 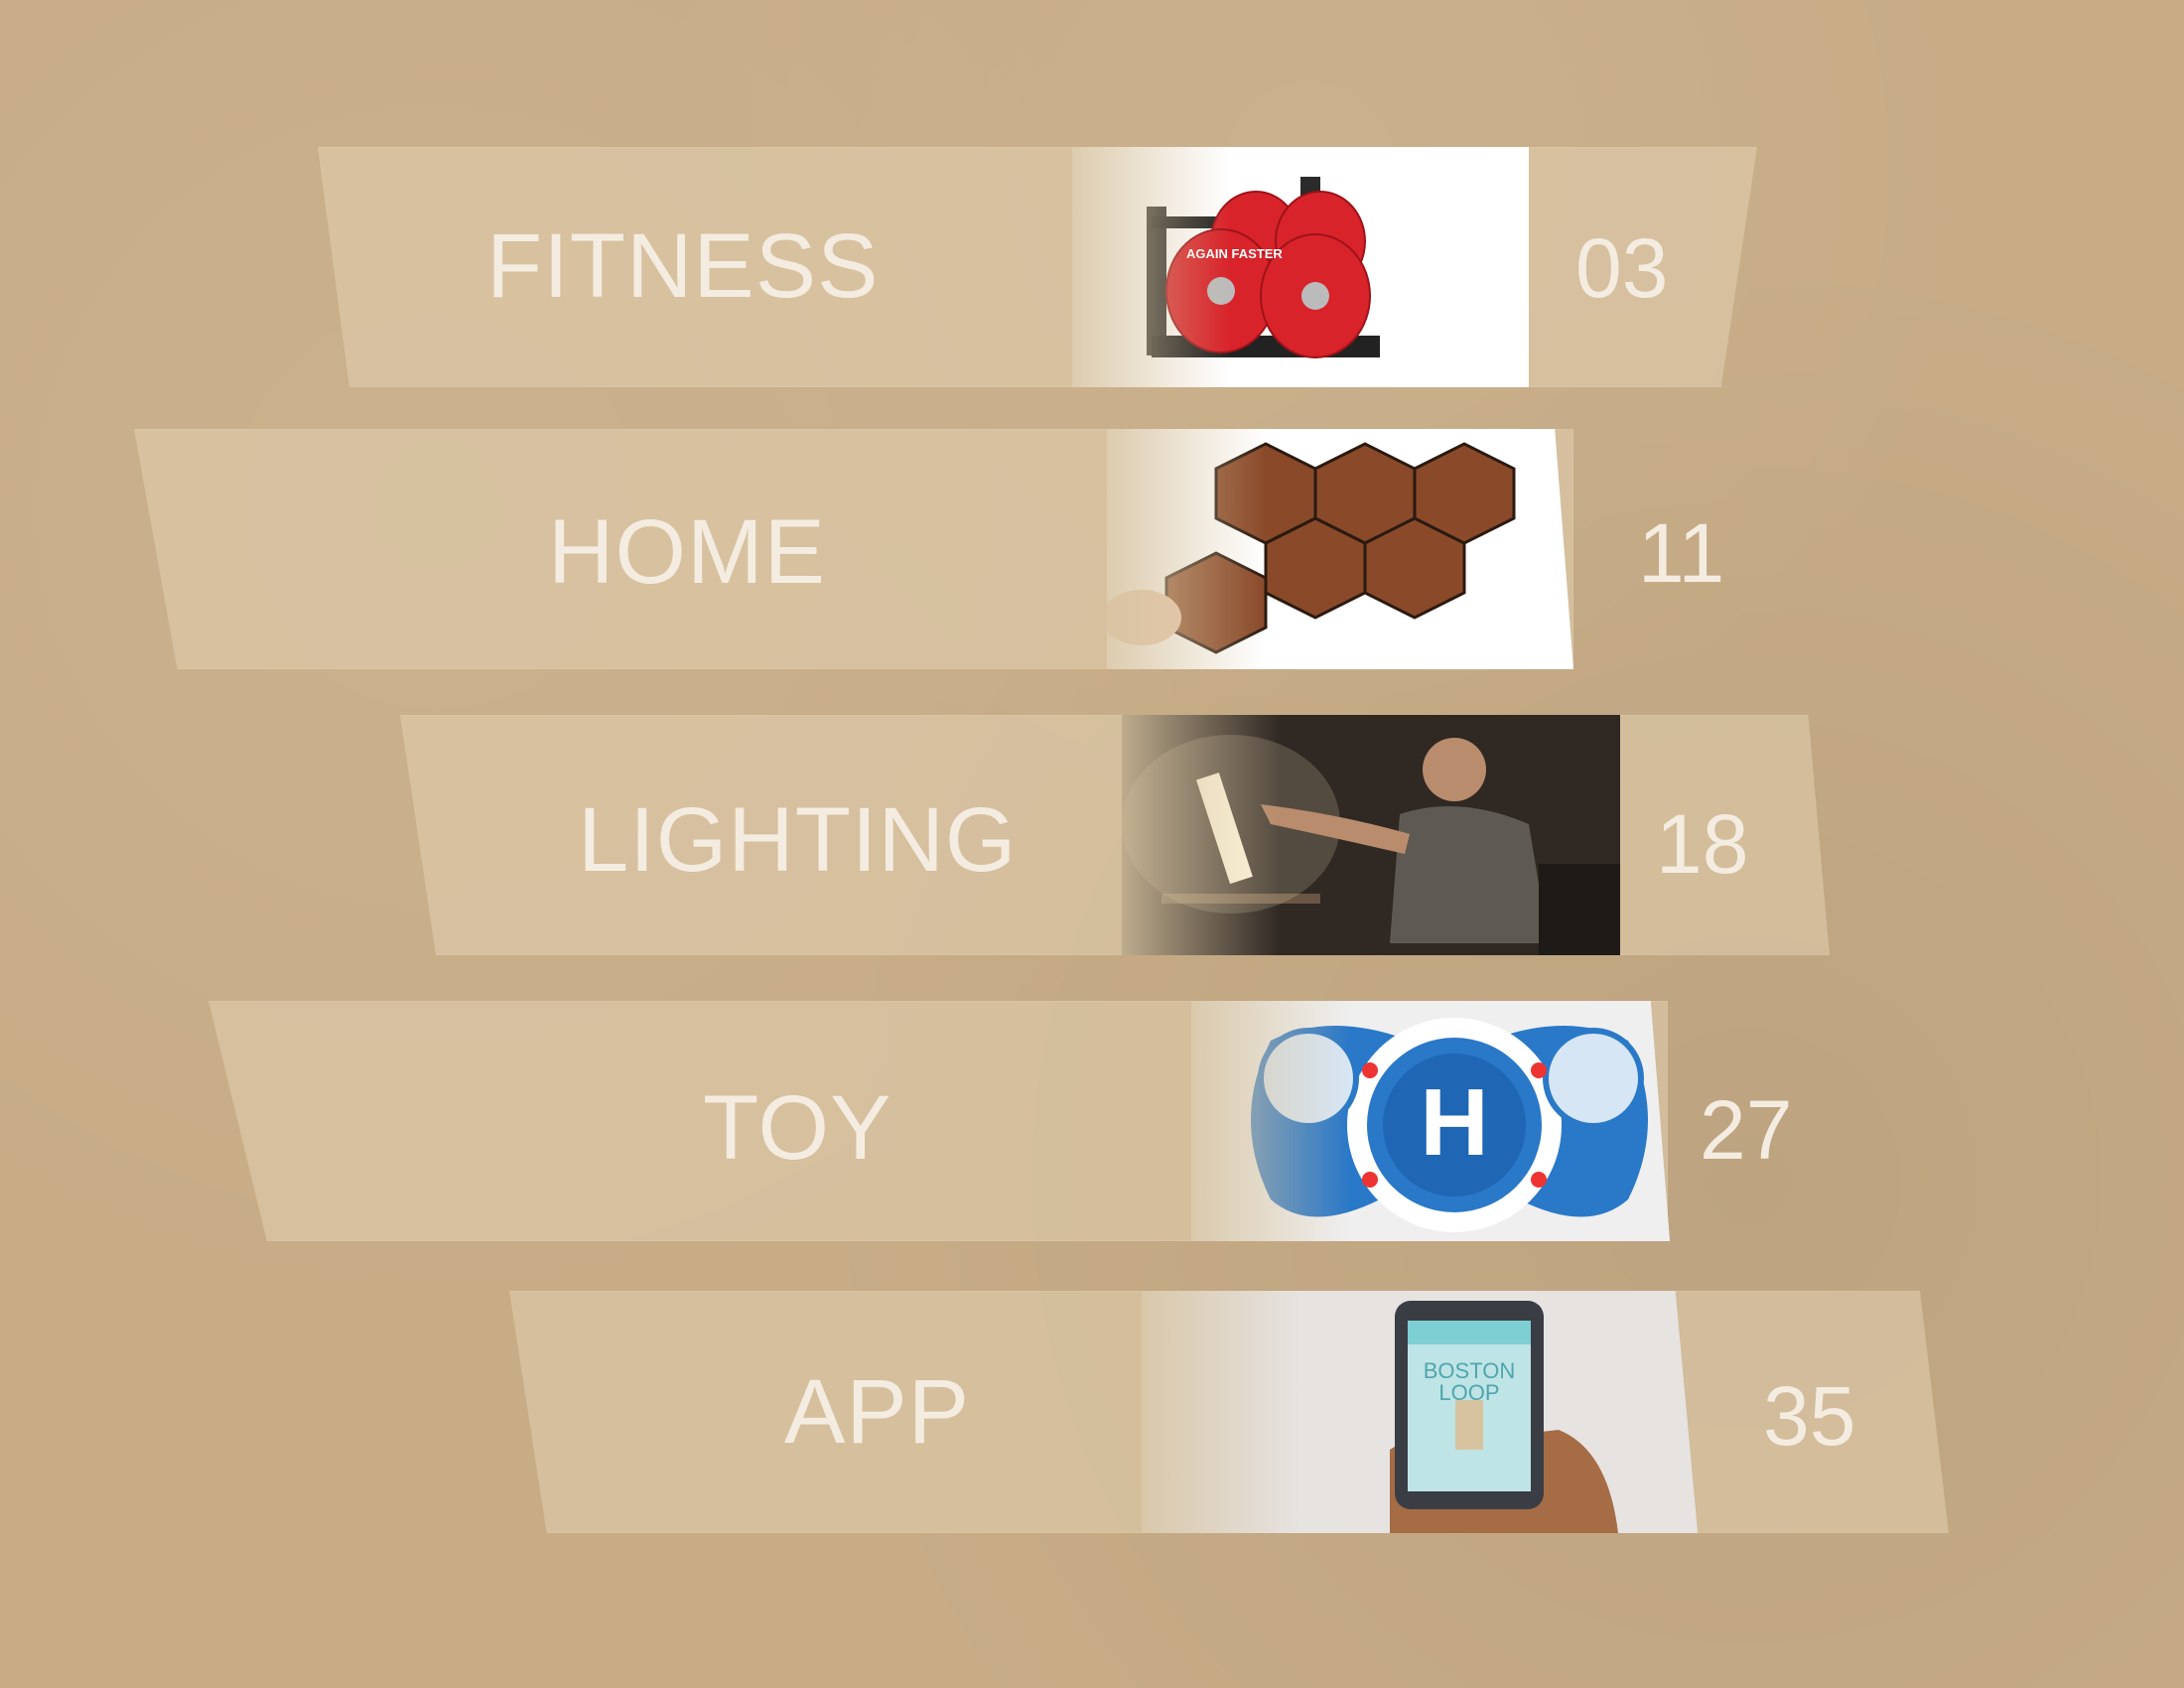 What do you see at coordinates (683, 266) in the screenshot?
I see `section-label-fitness: FITNESS` at bounding box center [683, 266].